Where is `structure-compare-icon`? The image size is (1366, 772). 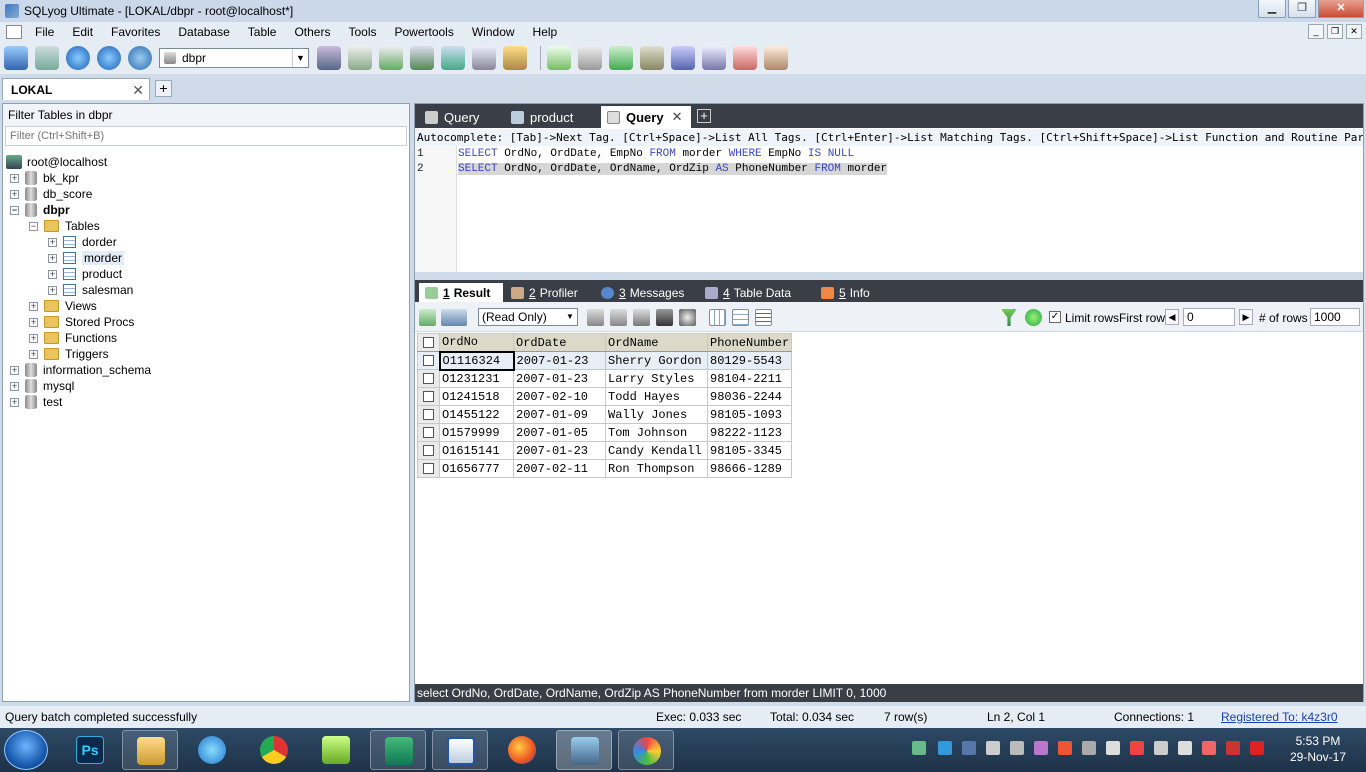 structure-compare-icon is located at coordinates (745, 58).